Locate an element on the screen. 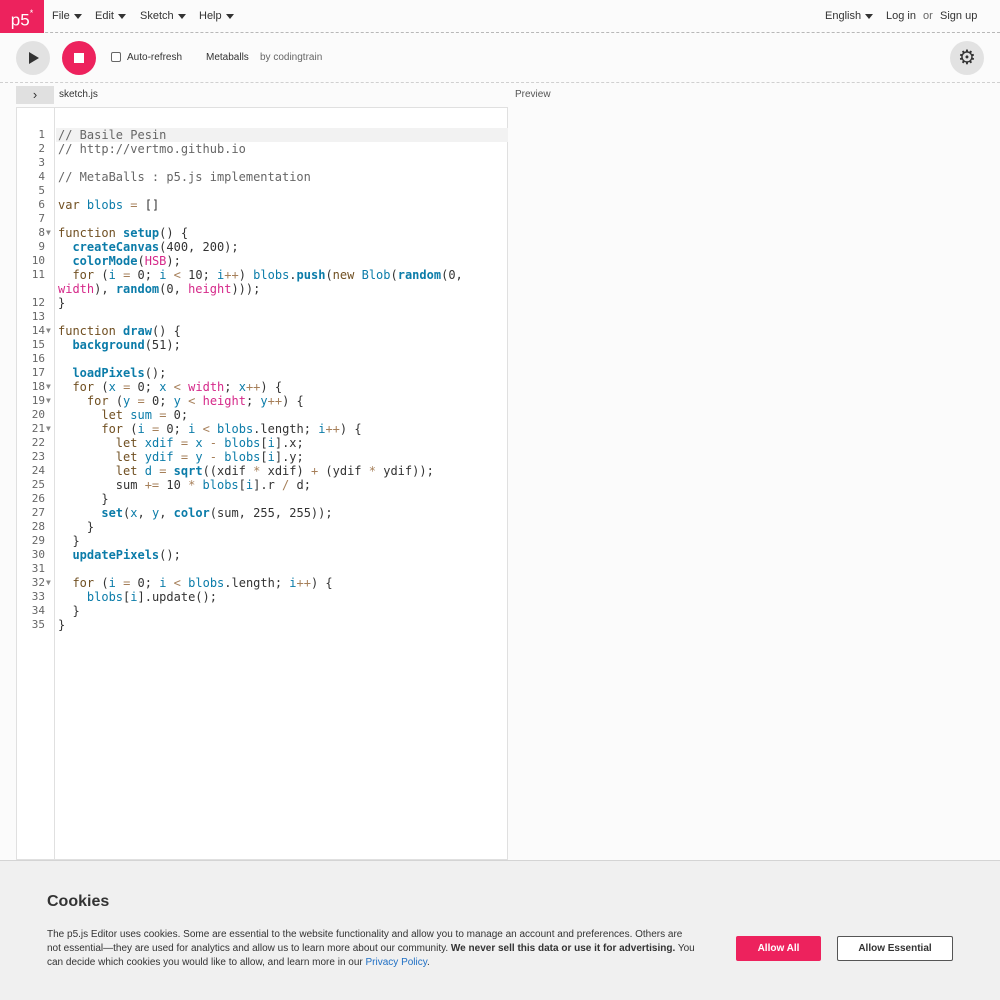 This screenshot has width=1000, height=1000. line-number: 8 is located at coordinates (41, 232).